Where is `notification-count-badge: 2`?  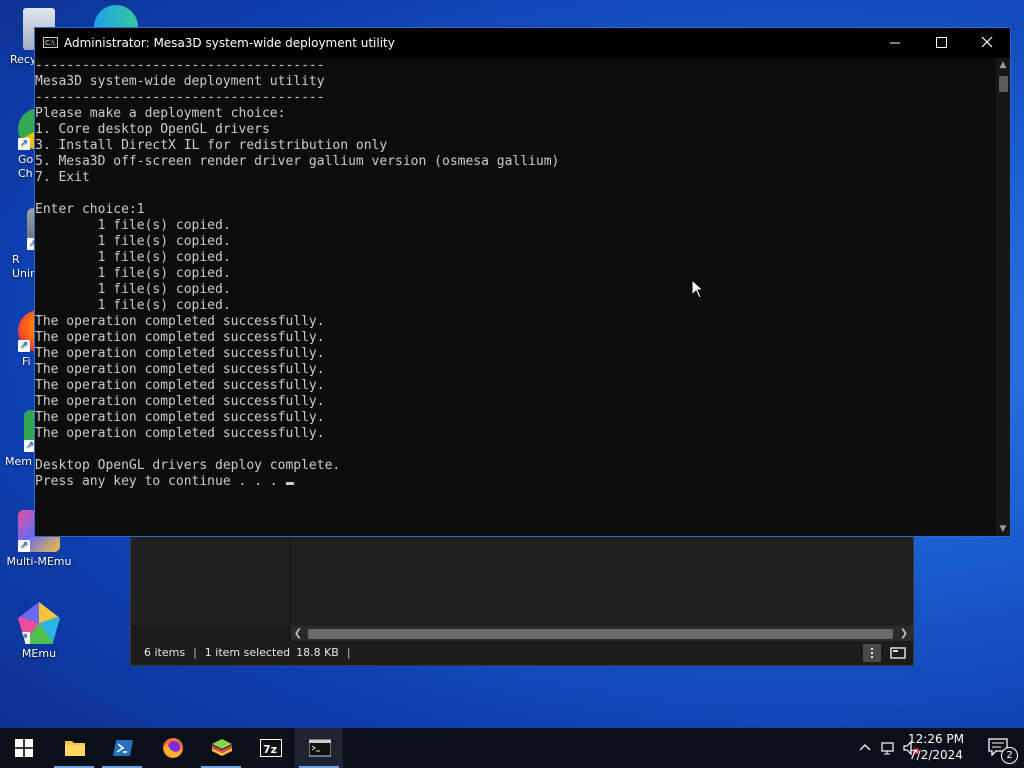 notification-count-badge: 2 is located at coordinates (1009, 755).